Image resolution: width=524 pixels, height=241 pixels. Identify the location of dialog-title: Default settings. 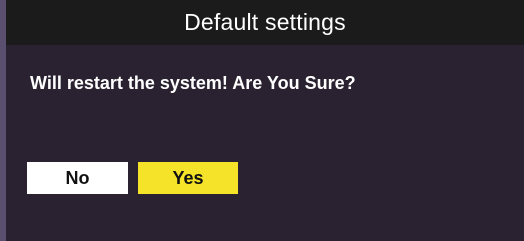
(265, 22).